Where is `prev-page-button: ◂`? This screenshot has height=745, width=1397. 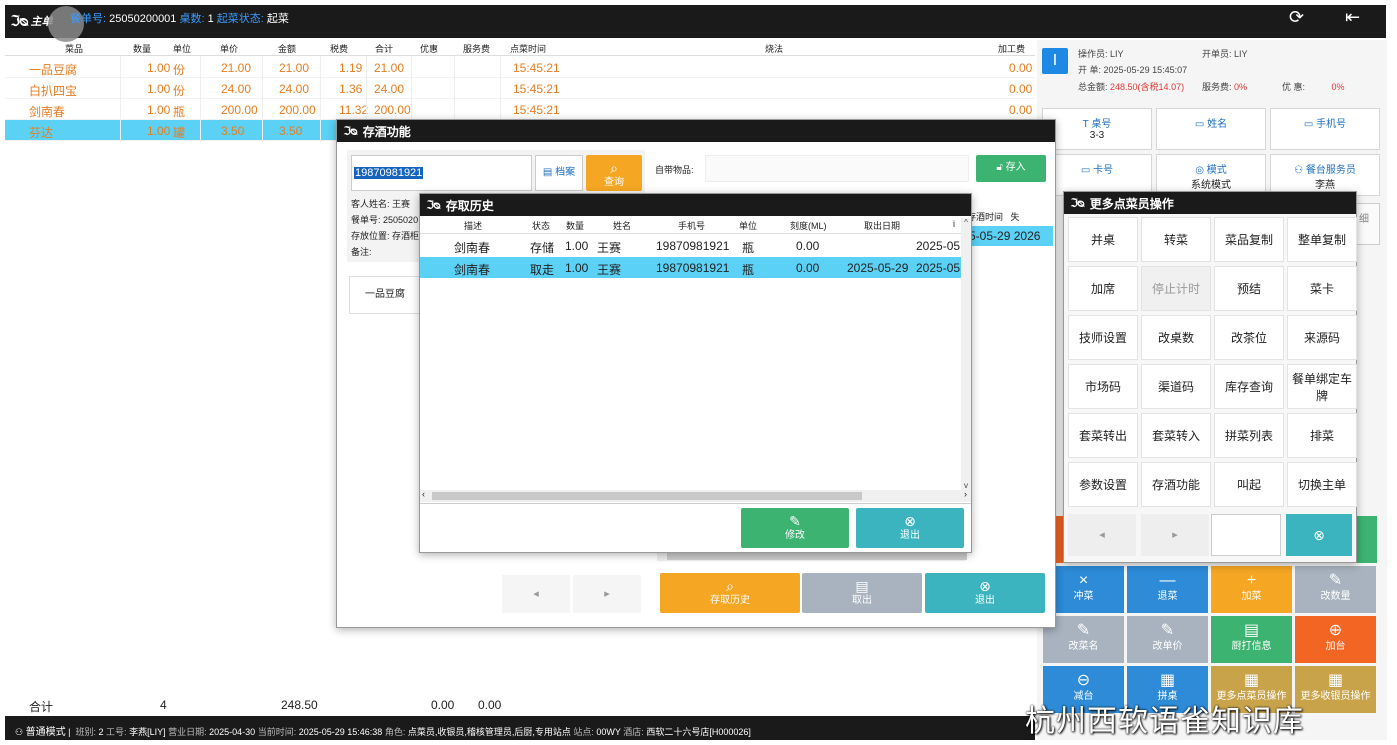
prev-page-button: ◂ is located at coordinates (536, 594).